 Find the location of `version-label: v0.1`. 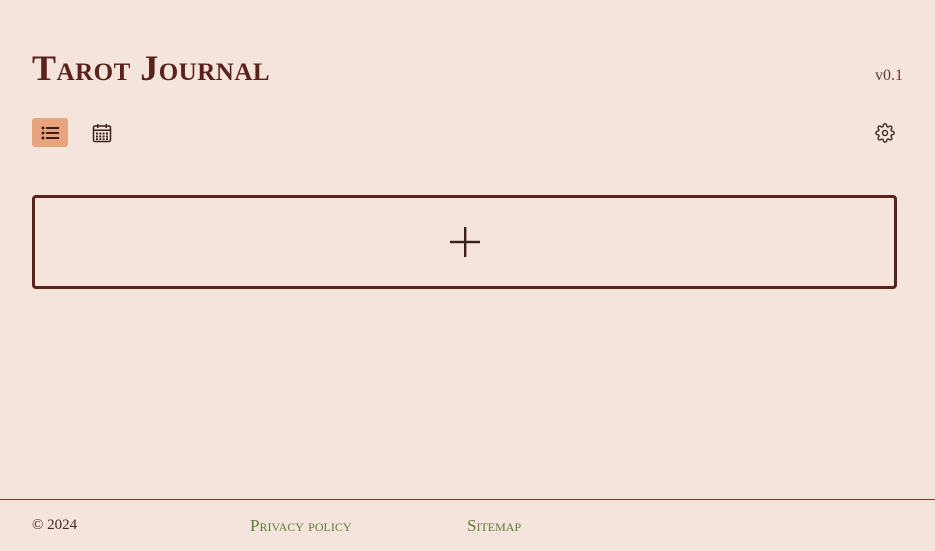

version-label: v0.1 is located at coordinates (889, 75).